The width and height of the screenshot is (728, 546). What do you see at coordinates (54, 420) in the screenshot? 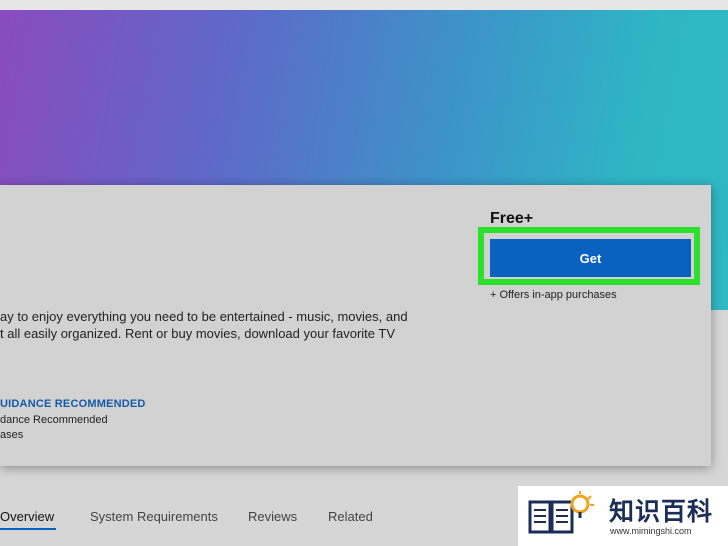
I see `rating-descriptor: dance Recommended` at bounding box center [54, 420].